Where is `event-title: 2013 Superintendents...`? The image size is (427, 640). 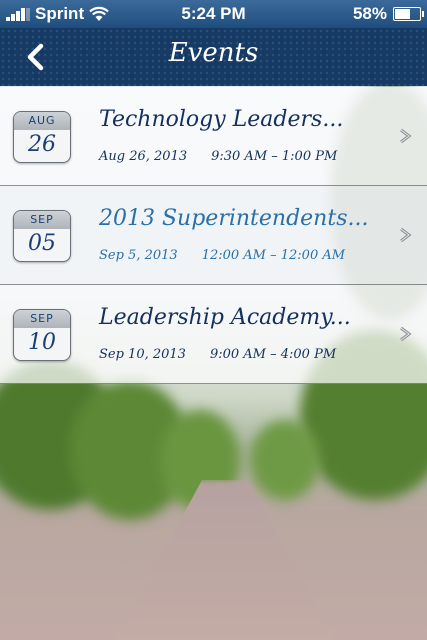 event-title: 2013 Superintendents... is located at coordinates (234, 218).